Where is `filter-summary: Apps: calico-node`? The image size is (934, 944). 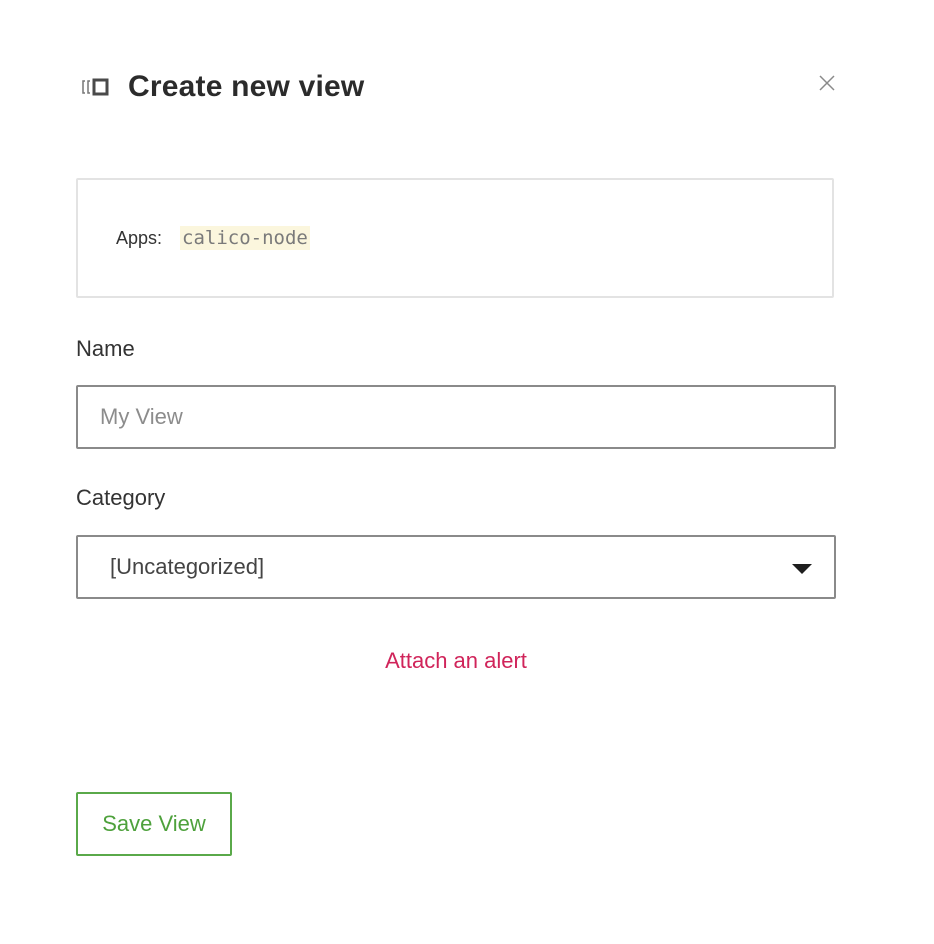
filter-summary: Apps: calico-node is located at coordinates (455, 238).